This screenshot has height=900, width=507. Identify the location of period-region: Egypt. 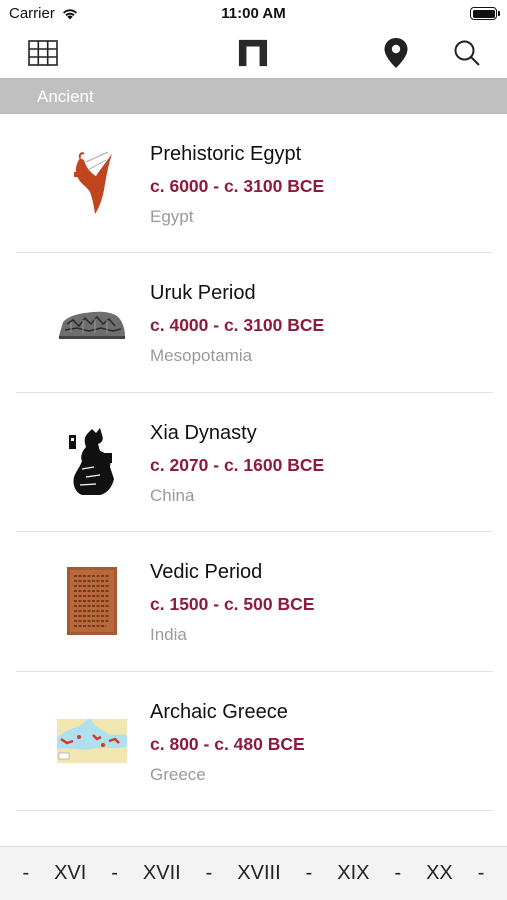
(172, 216).